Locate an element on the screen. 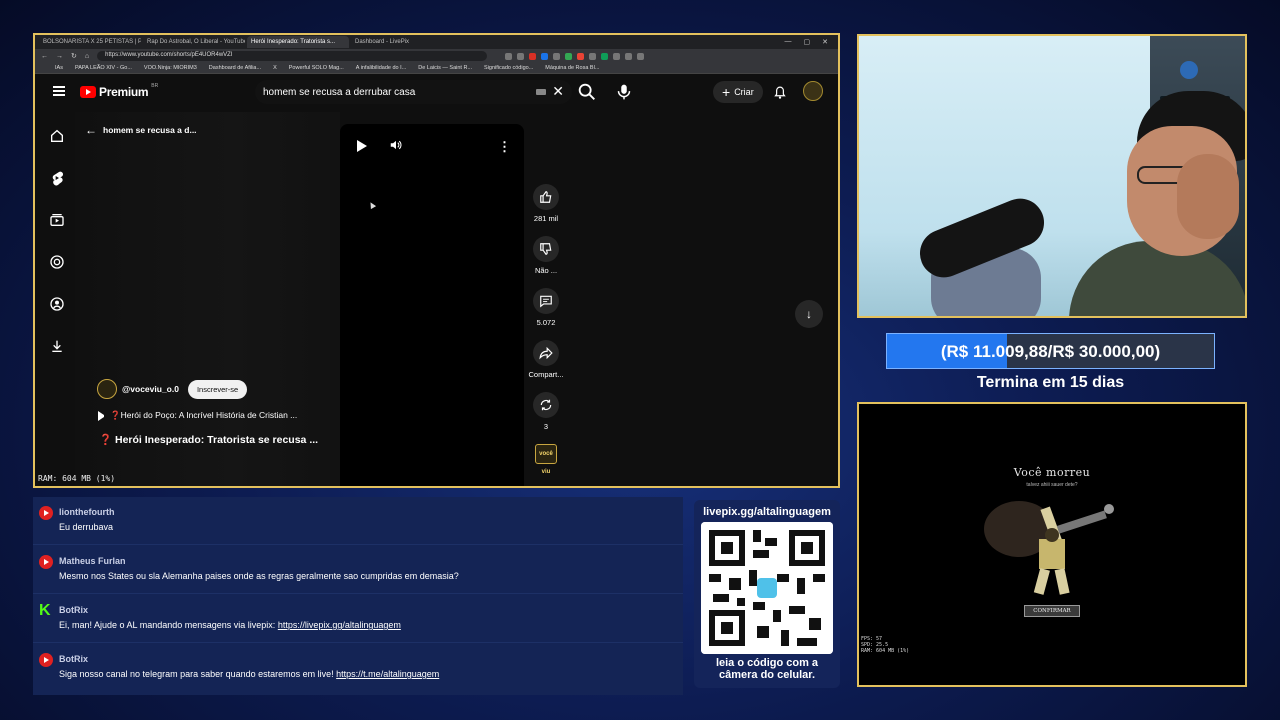 This screenshot has height=720, width=1280. forward-icon: → is located at coordinates (59, 56).